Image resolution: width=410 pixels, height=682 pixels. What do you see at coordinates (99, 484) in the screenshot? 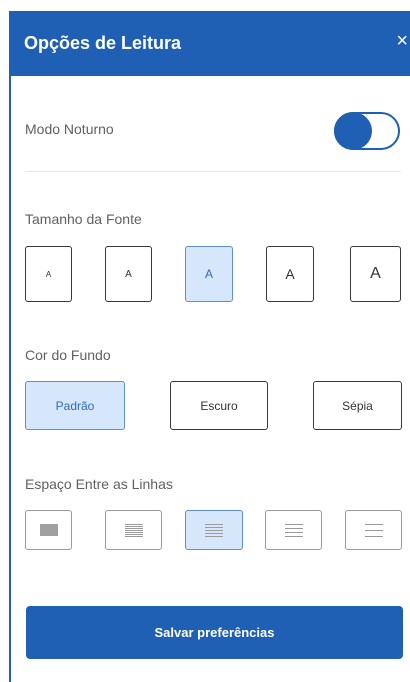
I see `line-spacing-label: Espaço Entre as Linhas` at bounding box center [99, 484].